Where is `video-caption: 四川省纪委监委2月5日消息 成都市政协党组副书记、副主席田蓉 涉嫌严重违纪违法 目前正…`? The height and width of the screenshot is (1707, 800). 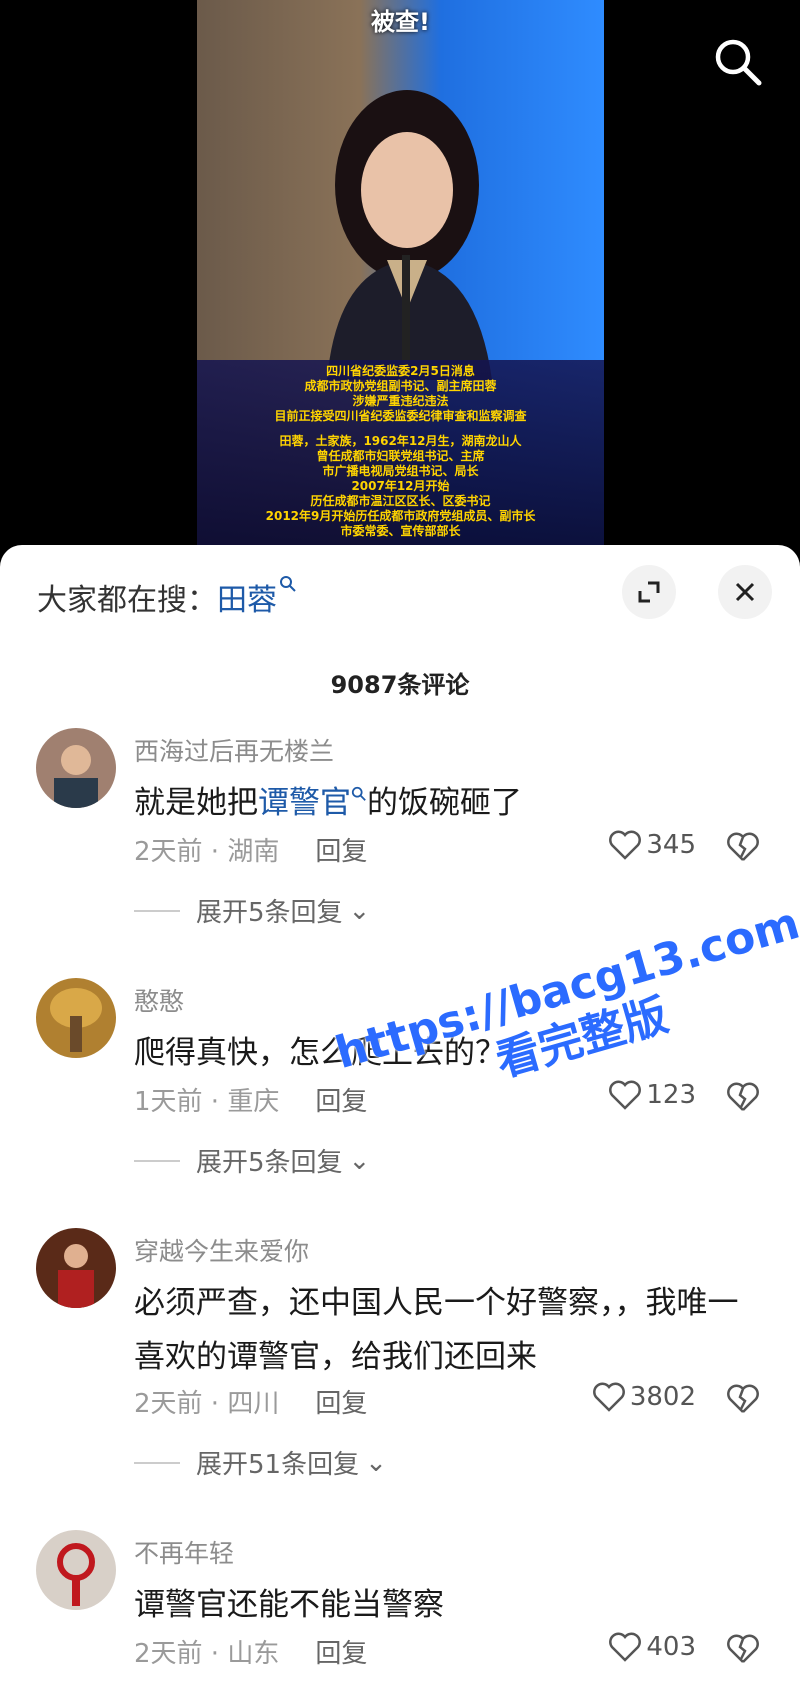 video-caption: 四川省纪委监委2月5日消息 成都市政协党组副书记、副主席田蓉 涉嫌严重违纪违法 目前正… is located at coordinates (400, 452).